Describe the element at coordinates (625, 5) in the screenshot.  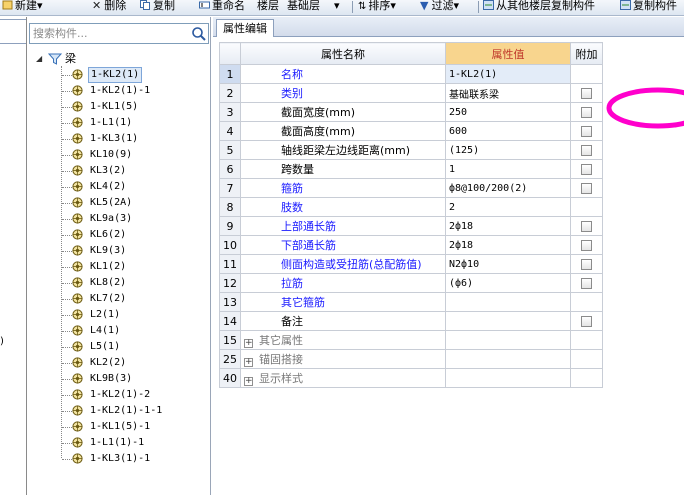
I see `copy-floor-icon` at that location.